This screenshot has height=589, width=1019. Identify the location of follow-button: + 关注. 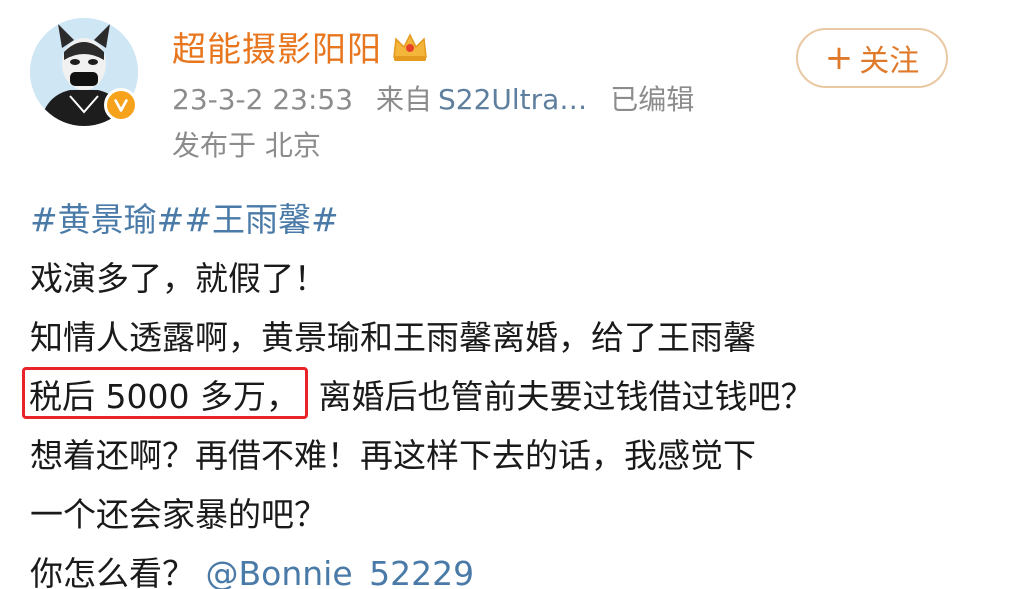
(872, 58).